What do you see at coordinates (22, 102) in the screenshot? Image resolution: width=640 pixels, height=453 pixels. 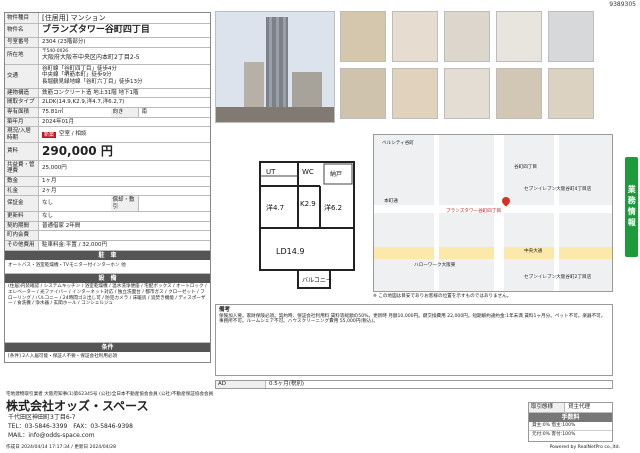 I see `label: 間取タイプ` at bounding box center [22, 102].